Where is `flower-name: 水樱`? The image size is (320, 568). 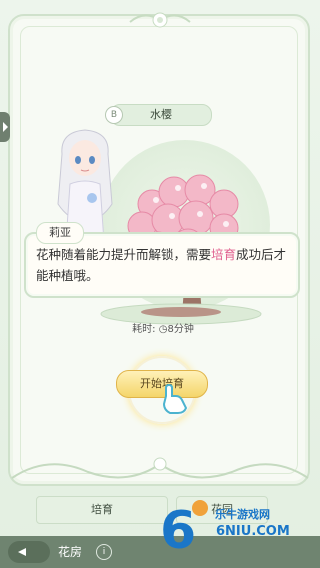 flower-name: 水樱 is located at coordinates (161, 114).